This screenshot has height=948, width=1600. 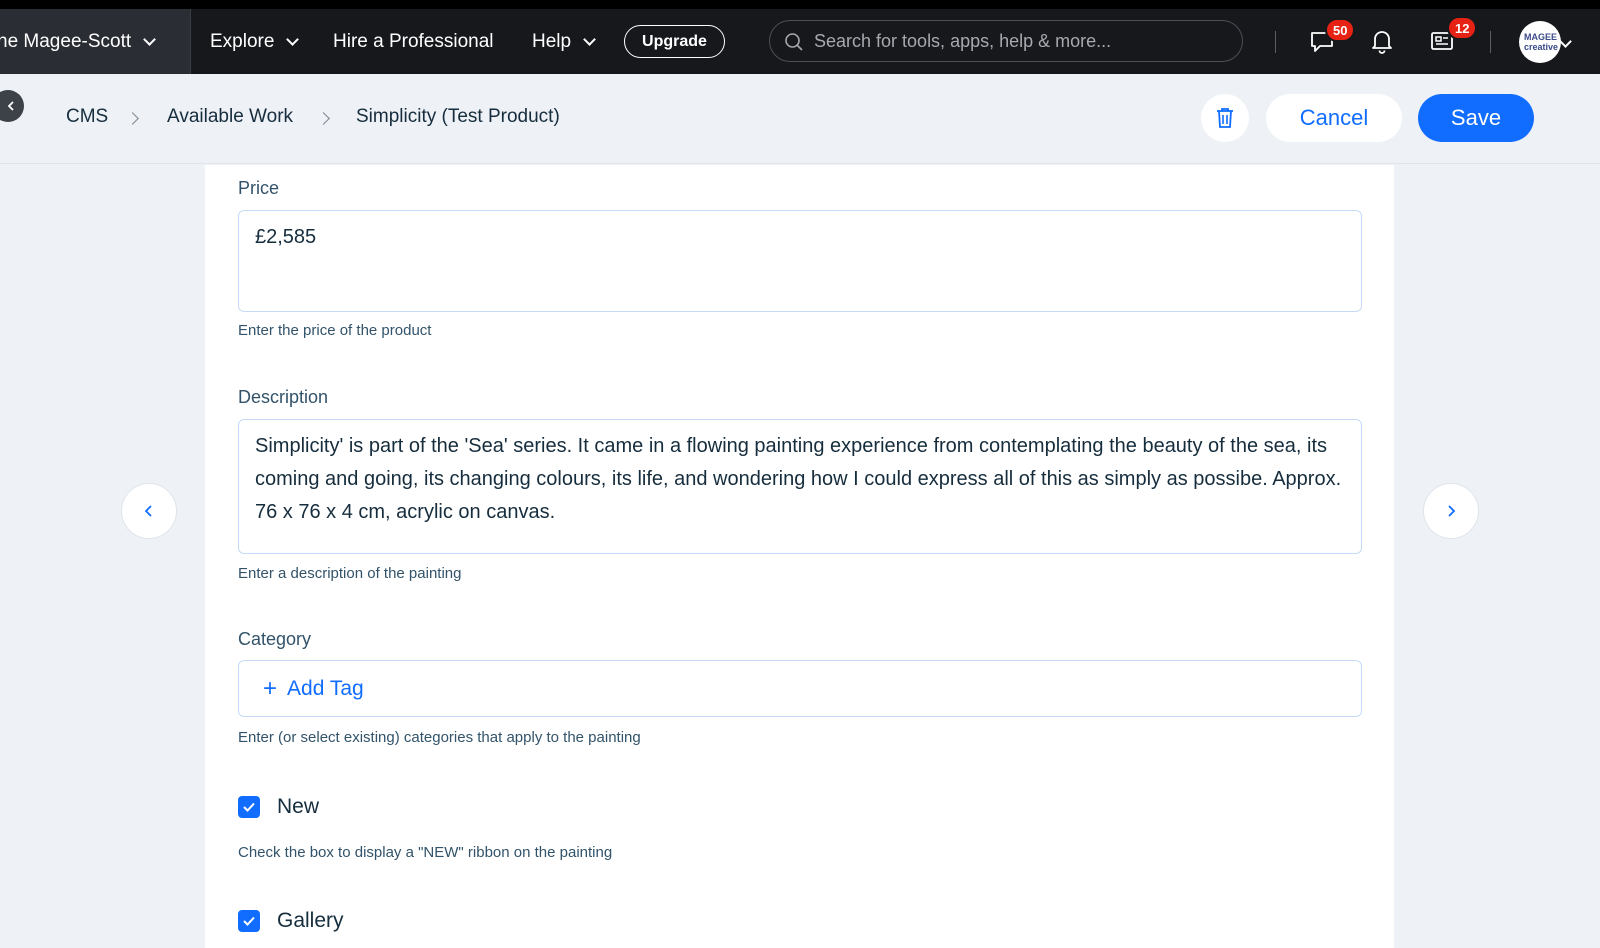 I want to click on price-value: £2,585, so click(x=286, y=237).